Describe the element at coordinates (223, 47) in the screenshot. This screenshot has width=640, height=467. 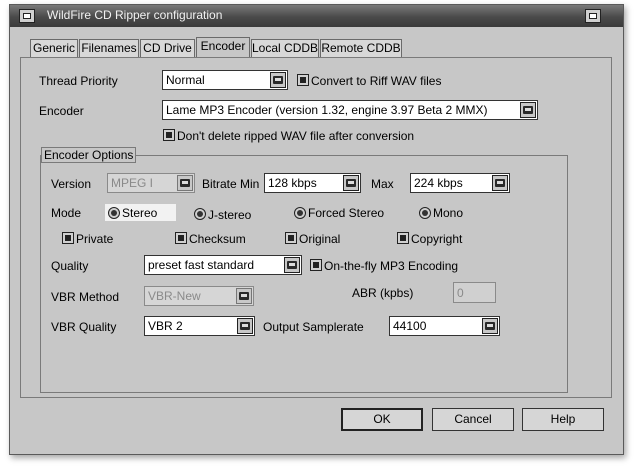
I see `tab-encoder: Encoder` at that location.